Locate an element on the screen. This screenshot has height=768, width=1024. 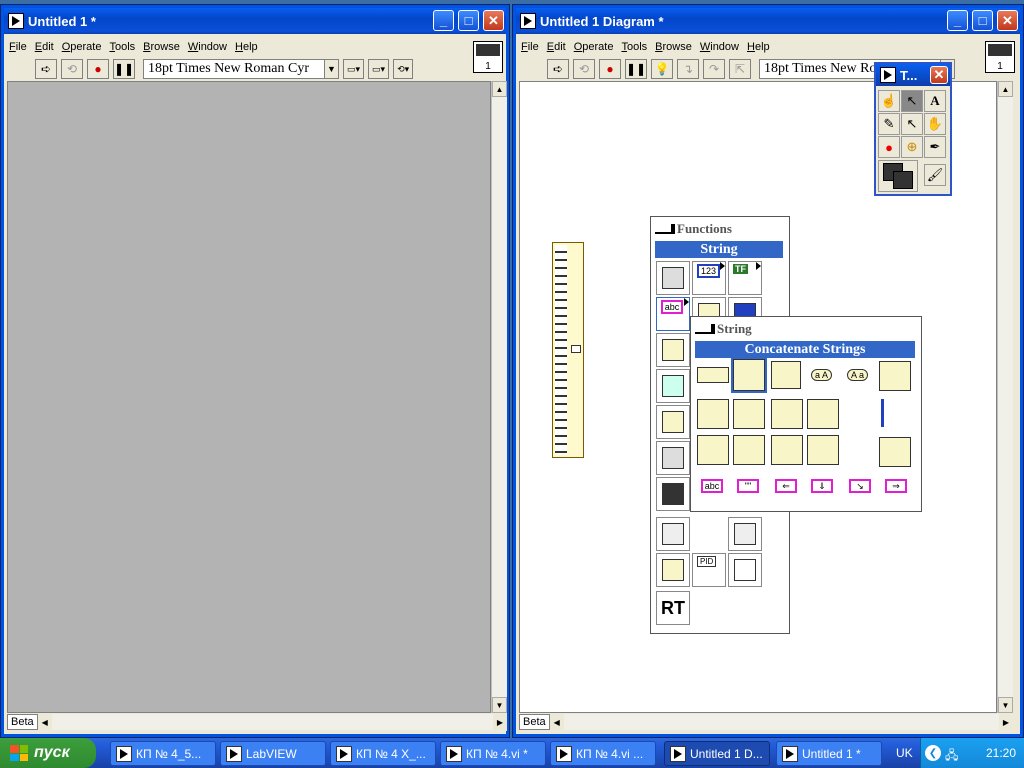
string-subpalette: abc is located at coordinates (673, 314).